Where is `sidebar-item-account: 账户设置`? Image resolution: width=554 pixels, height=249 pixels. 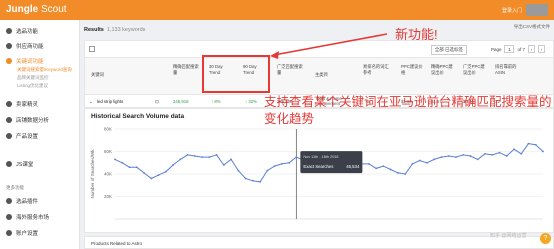 sidebar-item-account: 账户设置 is located at coordinates (22, 233).